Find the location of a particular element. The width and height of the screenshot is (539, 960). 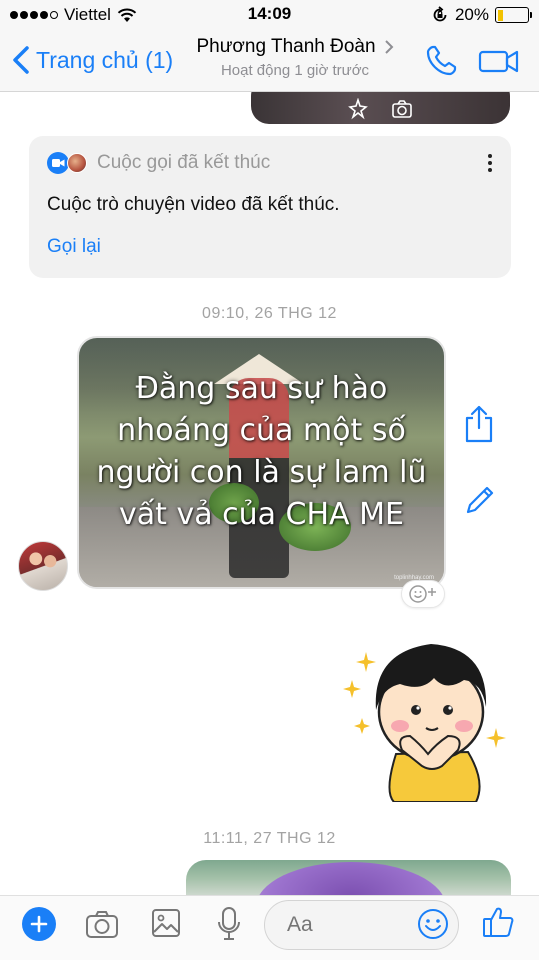

sender-avatar is located at coordinates (43, 566).